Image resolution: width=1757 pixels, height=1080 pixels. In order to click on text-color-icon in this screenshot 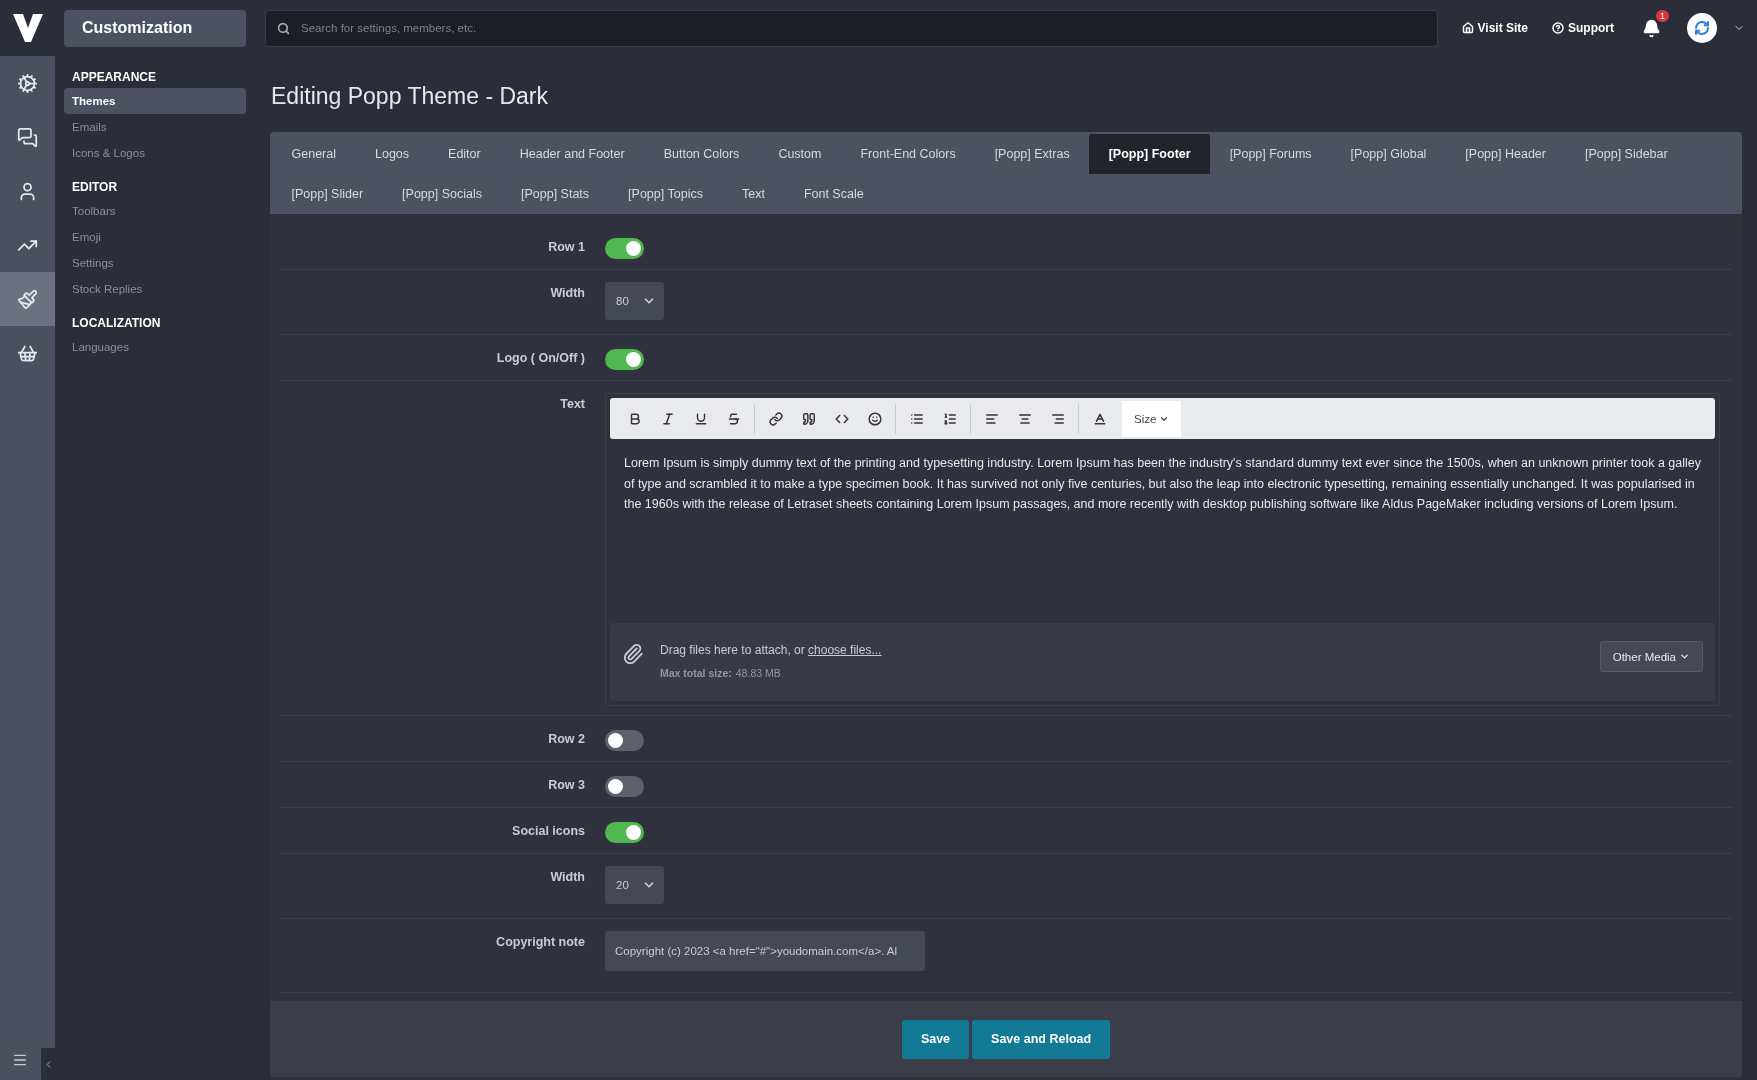, I will do `click(1099, 418)`.